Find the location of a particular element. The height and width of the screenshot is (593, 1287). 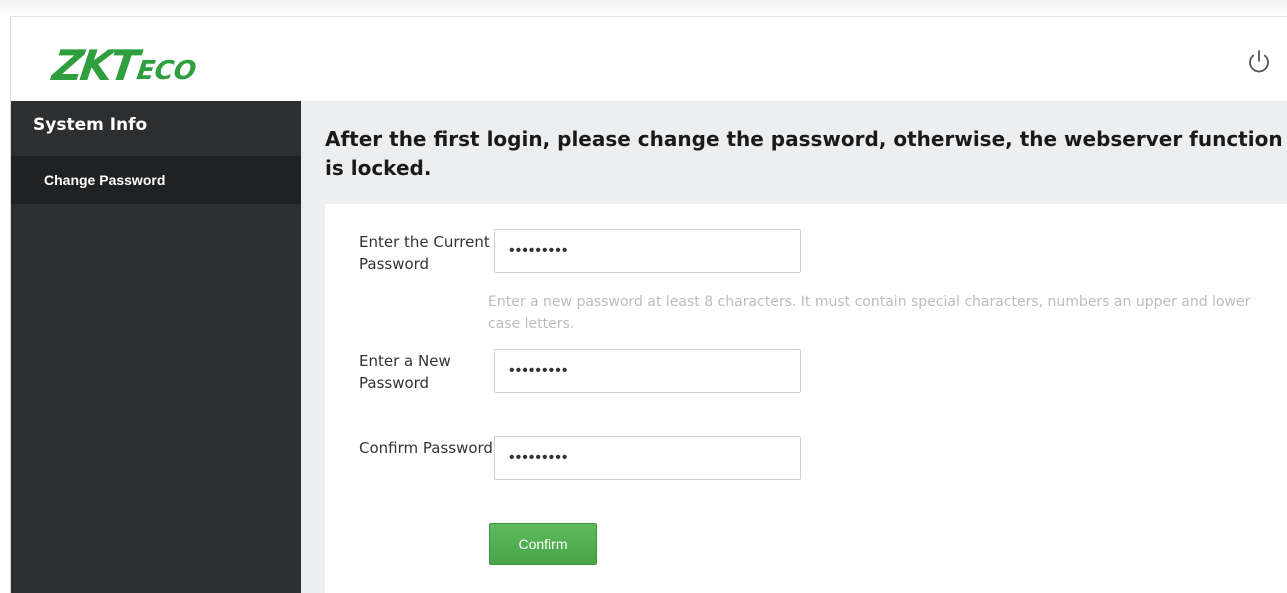

power-icon is located at coordinates (1259, 62).